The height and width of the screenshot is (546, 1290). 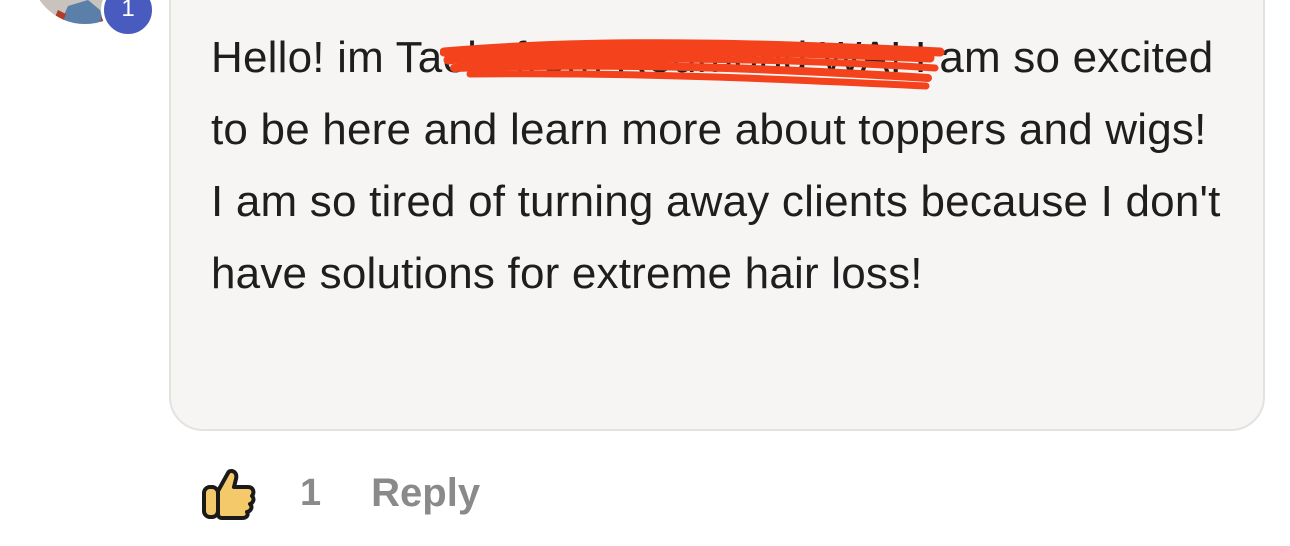 I want to click on thumbs-up-icon, so click(x=228, y=493).